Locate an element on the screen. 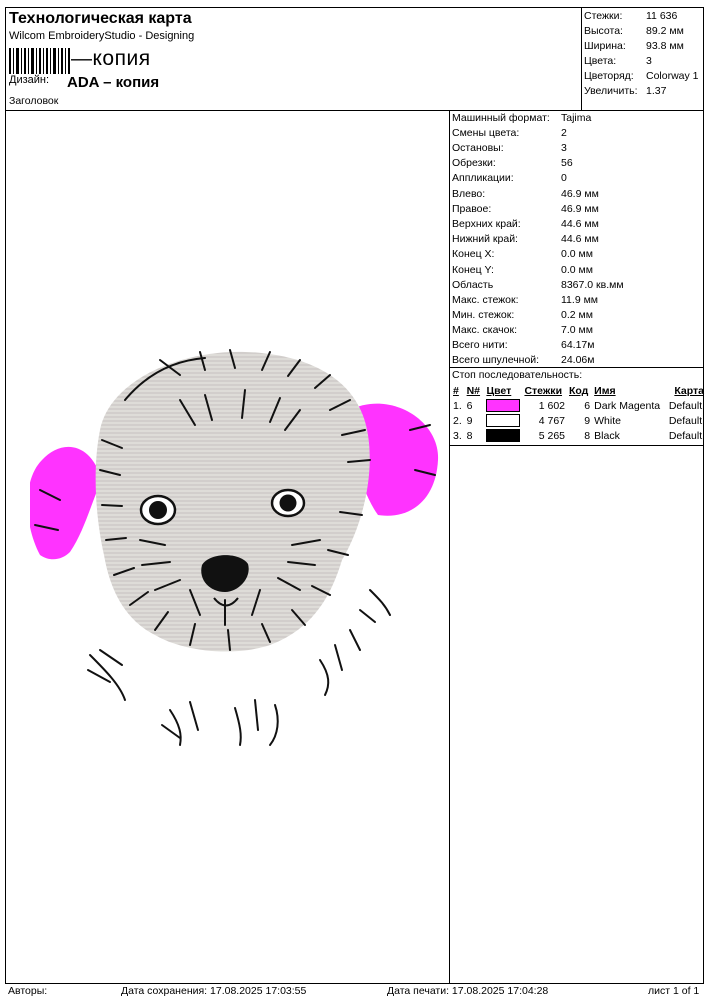  row-stitches: 4 767 is located at coordinates (551, 420).